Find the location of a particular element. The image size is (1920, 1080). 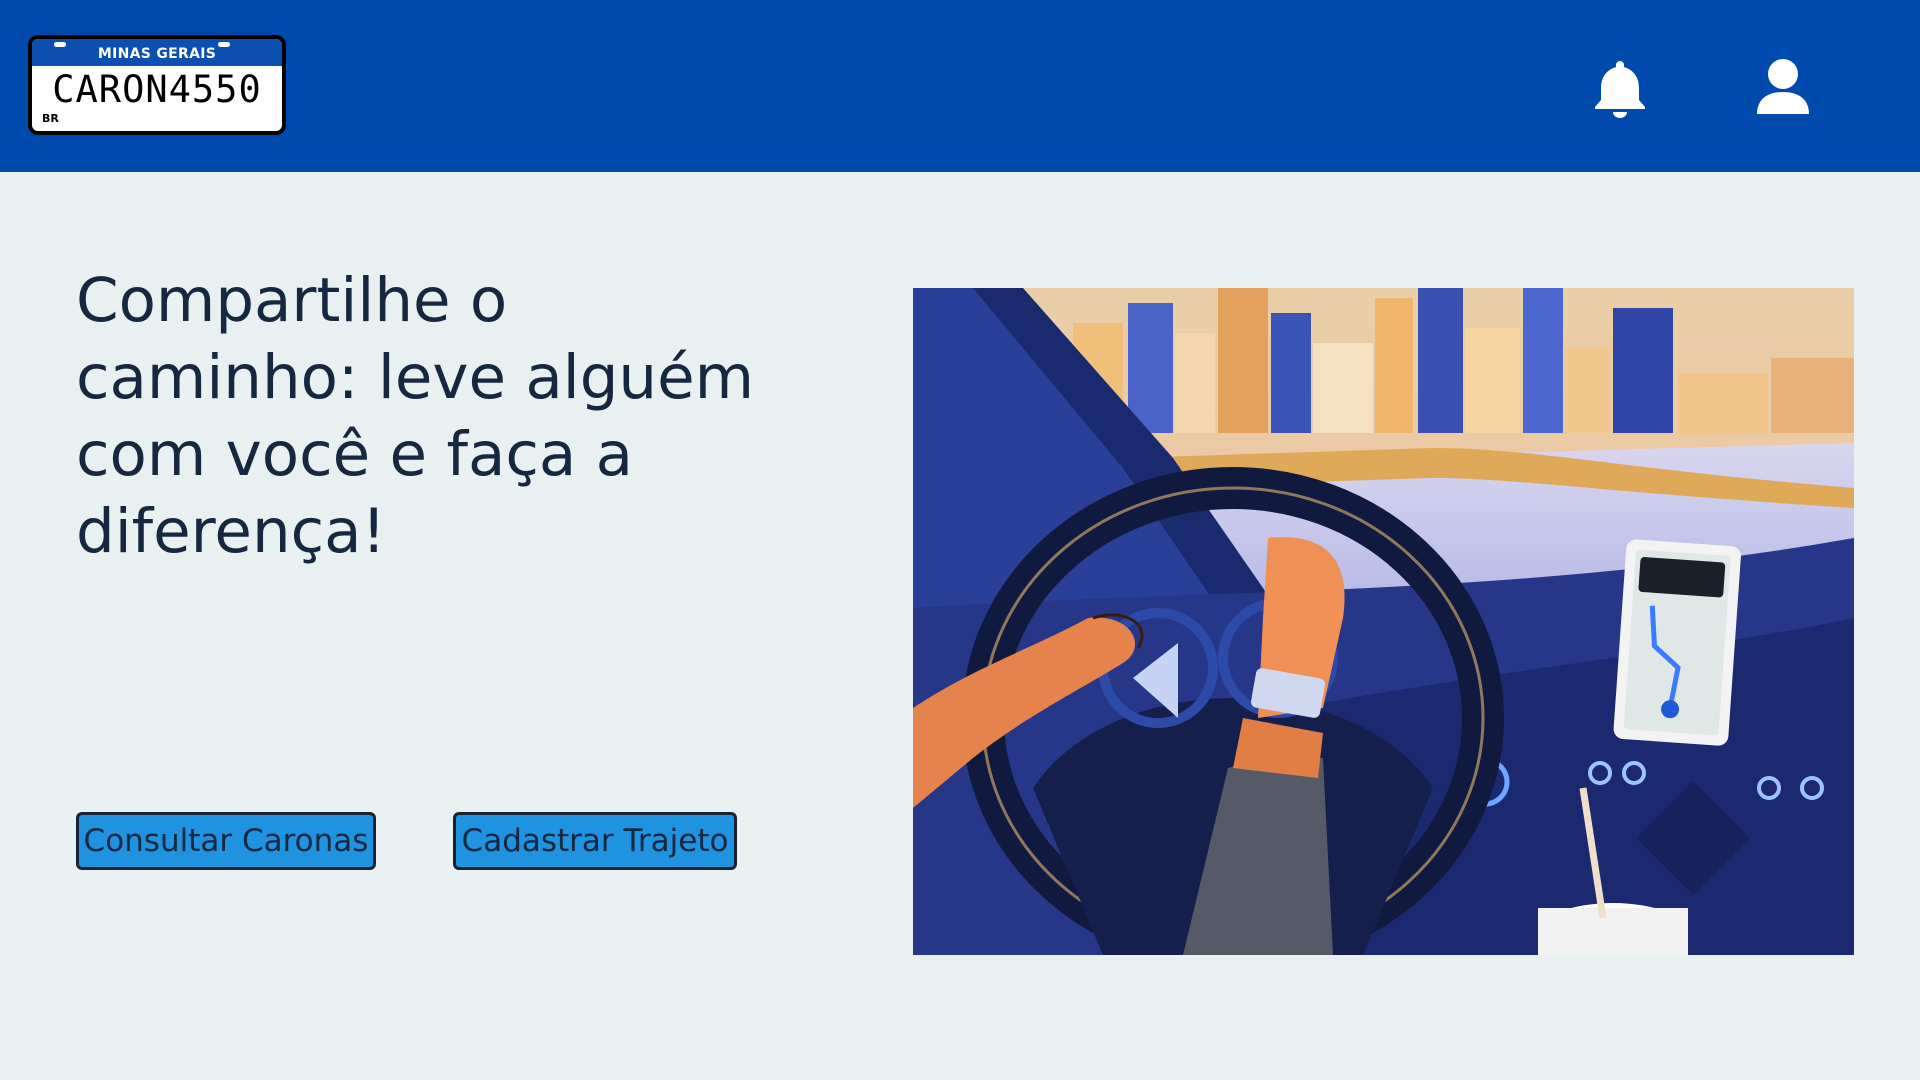

cadastrar-trajeto-button: Cadastrar Trajeto is located at coordinates (595, 841).